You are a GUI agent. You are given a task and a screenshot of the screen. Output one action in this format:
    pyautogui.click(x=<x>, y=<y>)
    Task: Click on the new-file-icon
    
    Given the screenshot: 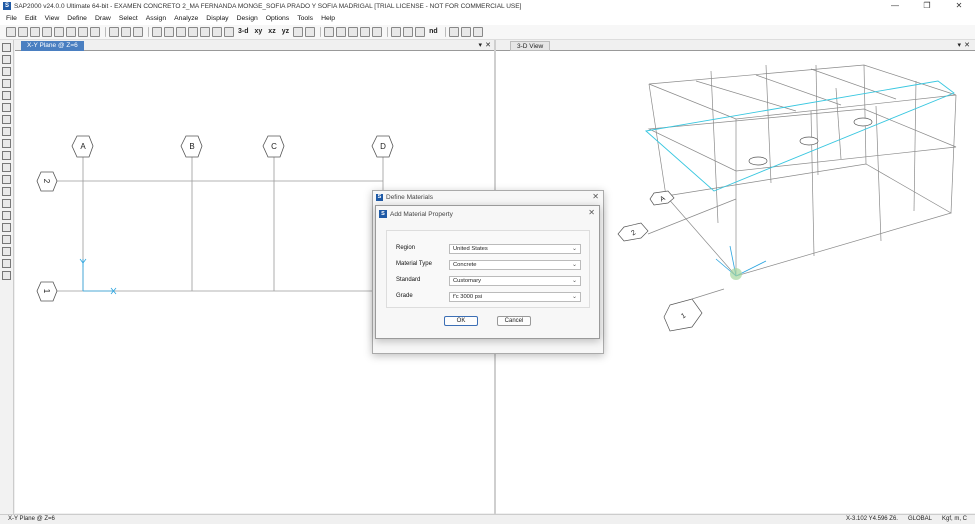 What is the action you would take?
    pyautogui.click(x=11, y=32)
    